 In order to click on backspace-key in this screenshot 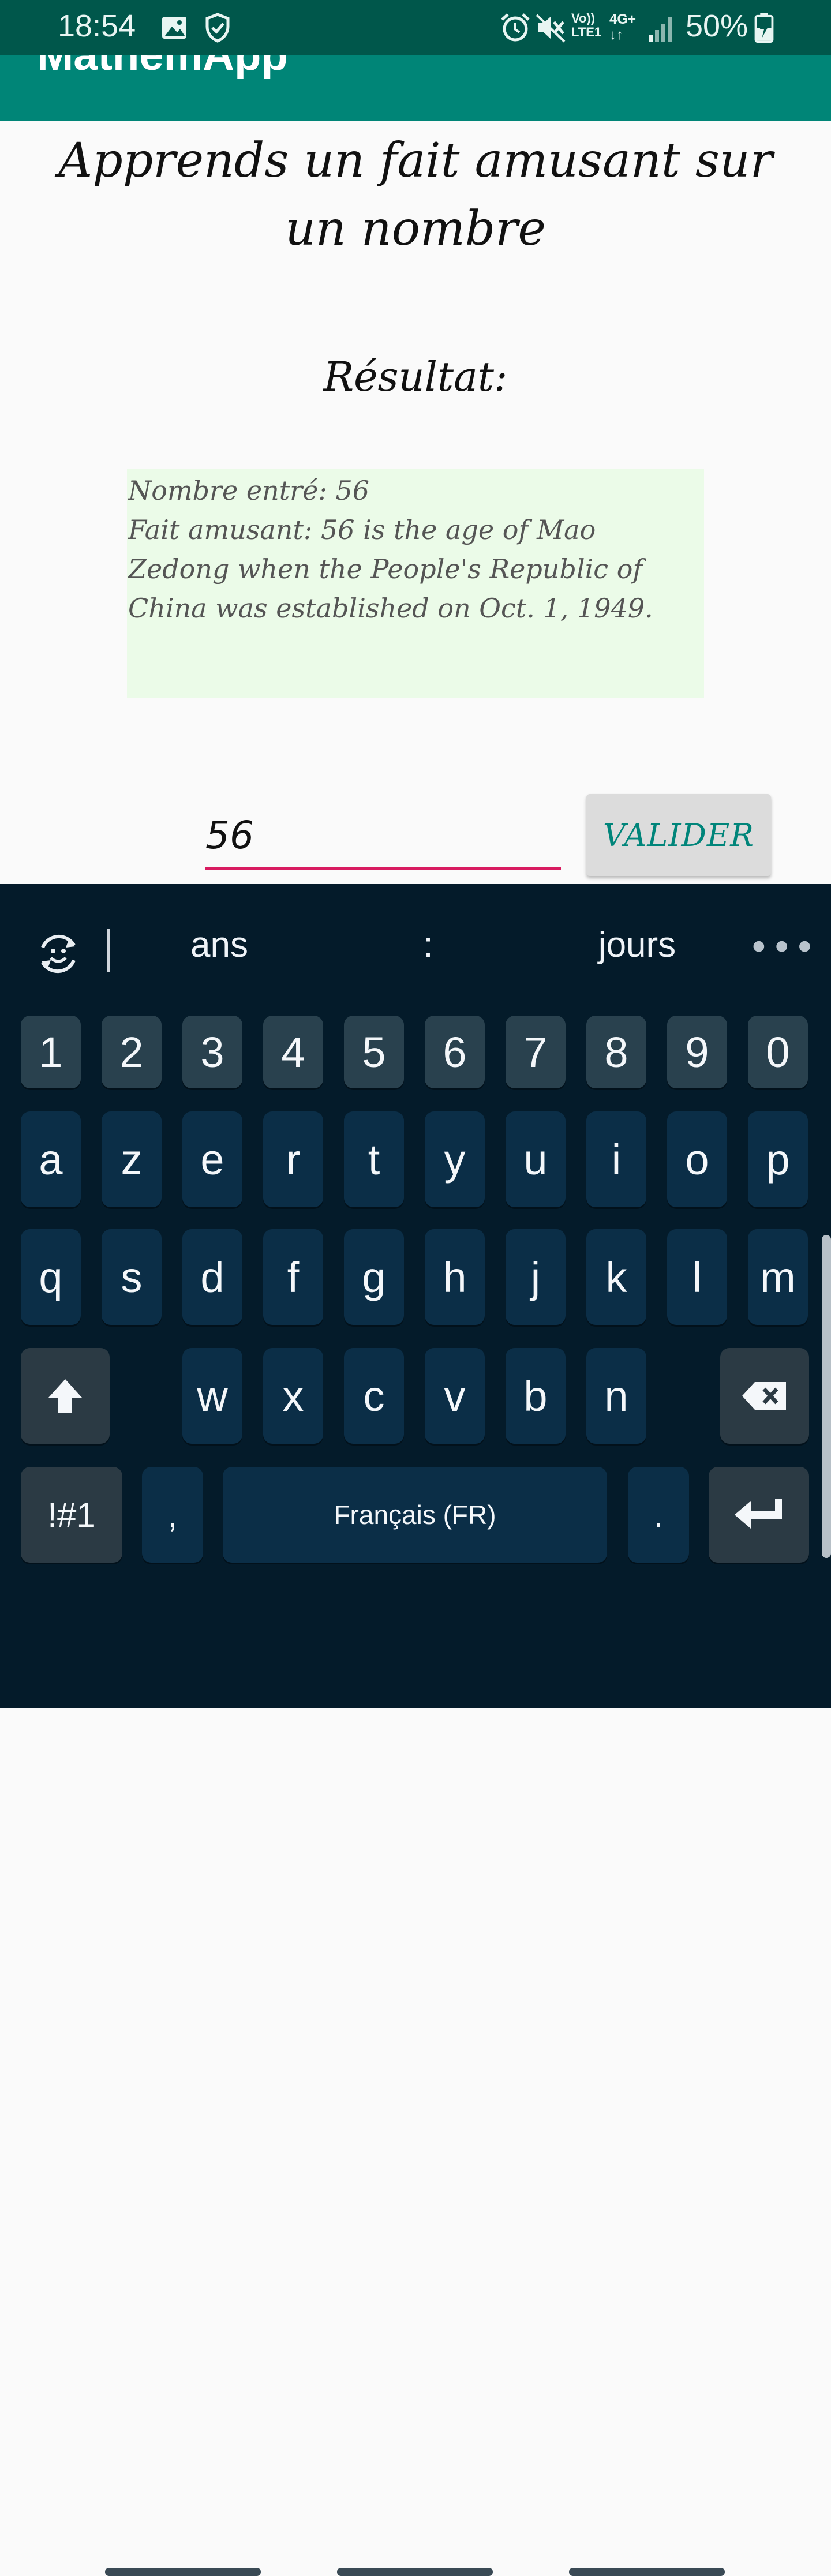, I will do `click(764, 1396)`.